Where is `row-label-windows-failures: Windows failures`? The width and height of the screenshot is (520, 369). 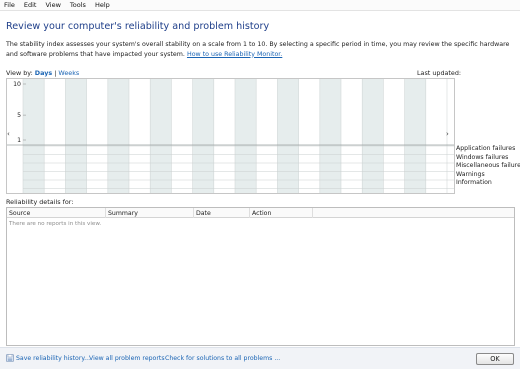
row-label-windows-failures: Windows failures is located at coordinates (482, 157).